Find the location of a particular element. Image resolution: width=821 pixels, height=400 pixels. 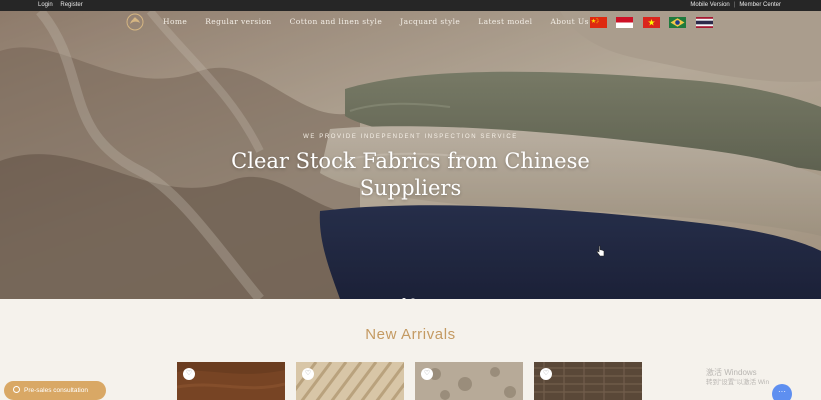

language-flags is located at coordinates (654, 22).